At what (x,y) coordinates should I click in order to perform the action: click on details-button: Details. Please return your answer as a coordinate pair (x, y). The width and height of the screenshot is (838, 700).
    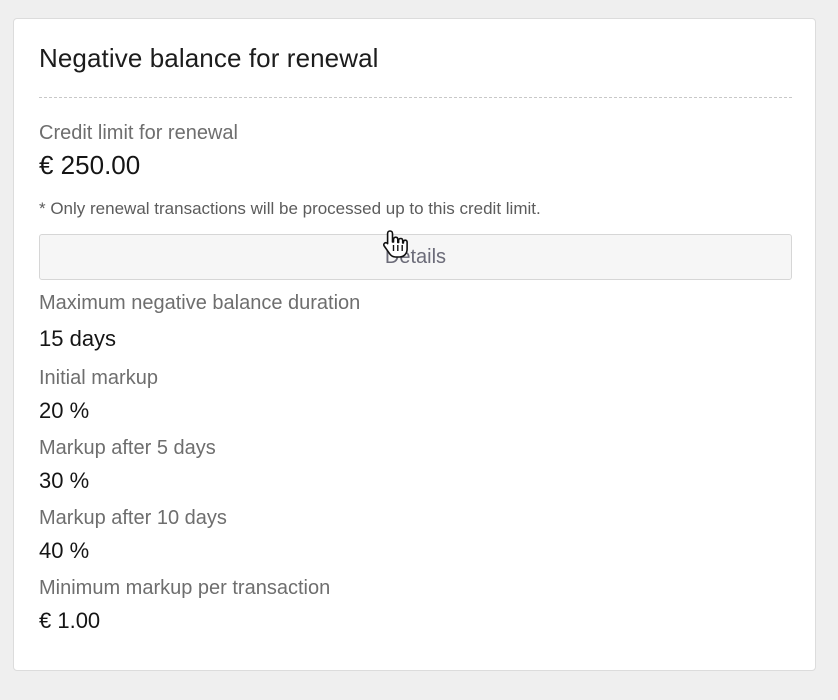
    Looking at the image, I should click on (415, 257).